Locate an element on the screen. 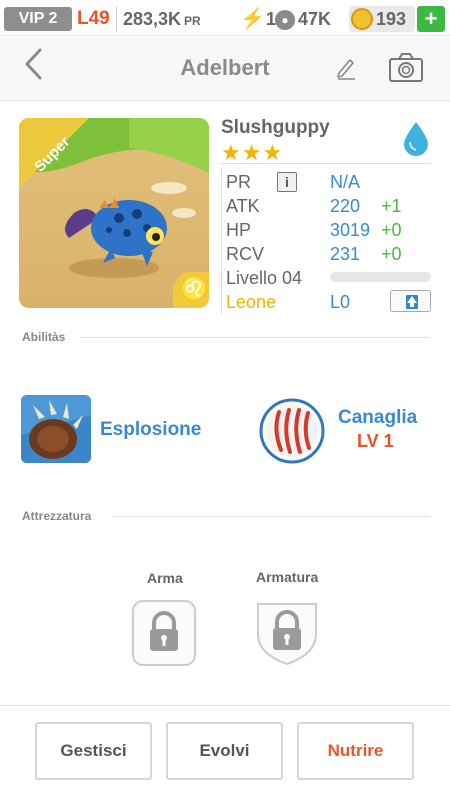  vip-badge: VIP 2 is located at coordinates (38, 19).